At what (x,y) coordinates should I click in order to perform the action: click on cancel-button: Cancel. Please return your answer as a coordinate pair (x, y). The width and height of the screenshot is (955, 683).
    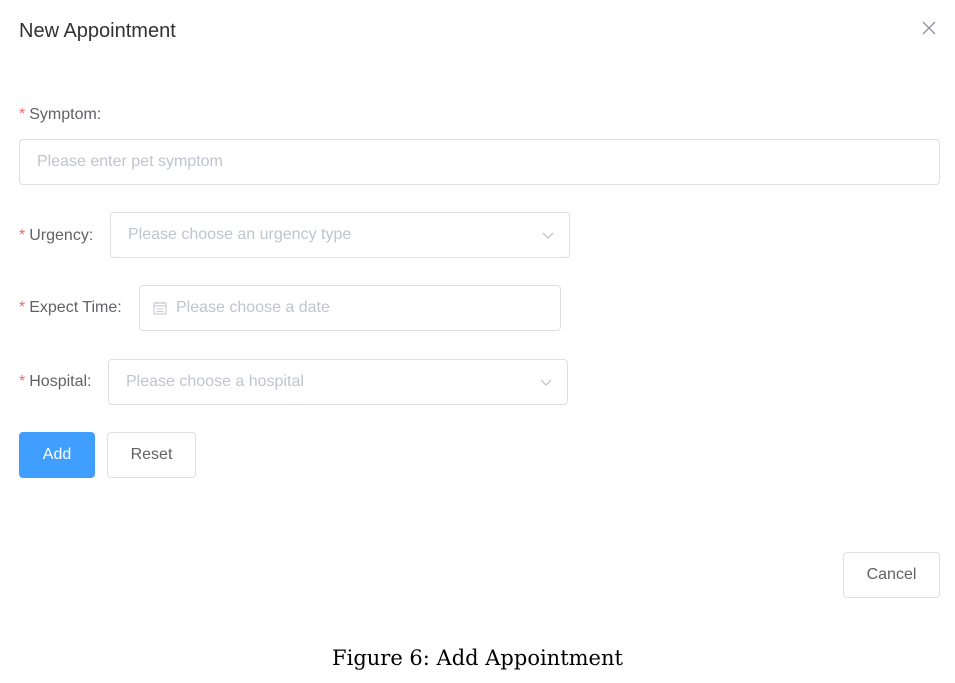
    Looking at the image, I should click on (891, 575).